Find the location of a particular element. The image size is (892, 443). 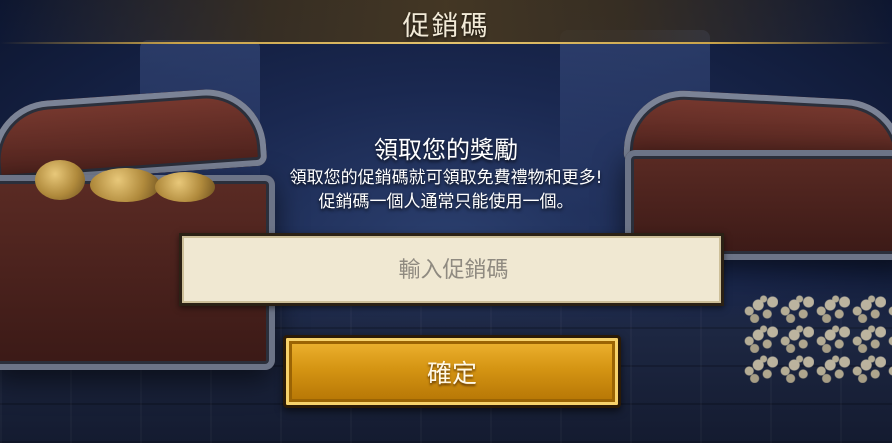

confirm-button-label: 確定 is located at coordinates (451, 373).